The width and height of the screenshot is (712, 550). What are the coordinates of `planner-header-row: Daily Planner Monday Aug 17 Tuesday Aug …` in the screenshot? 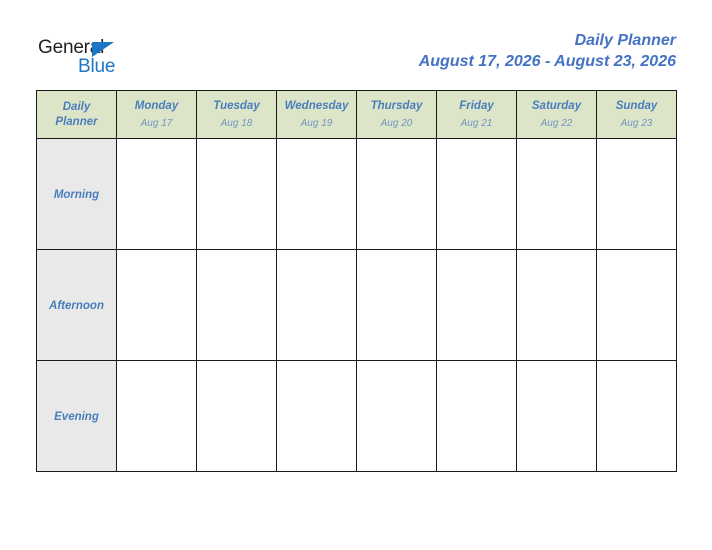 It's located at (356, 114).